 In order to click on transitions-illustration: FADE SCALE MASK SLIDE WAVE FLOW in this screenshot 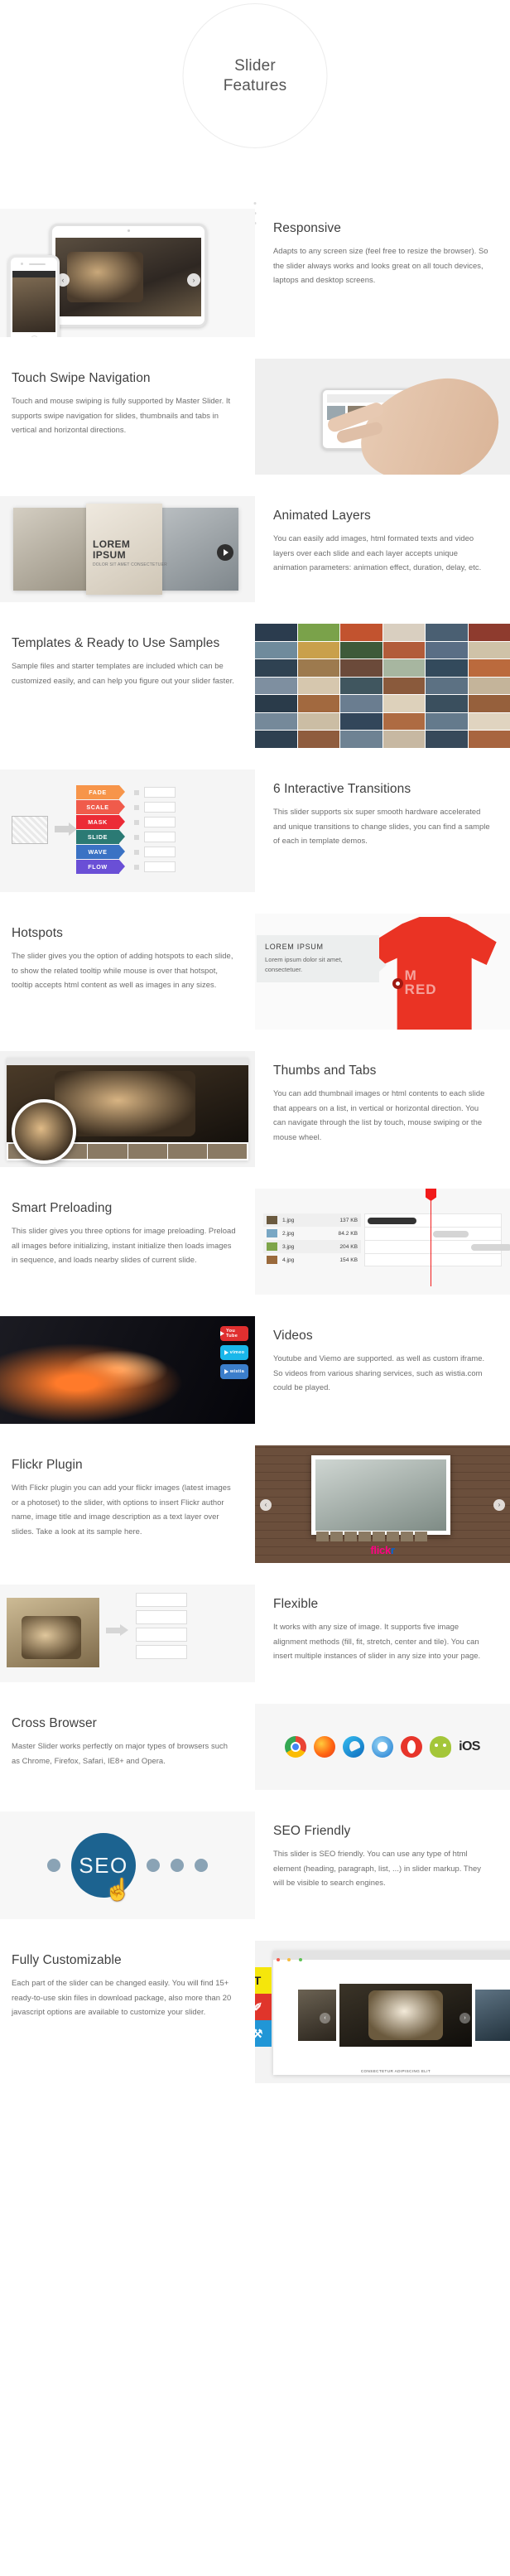, I will do `click(127, 830)`.